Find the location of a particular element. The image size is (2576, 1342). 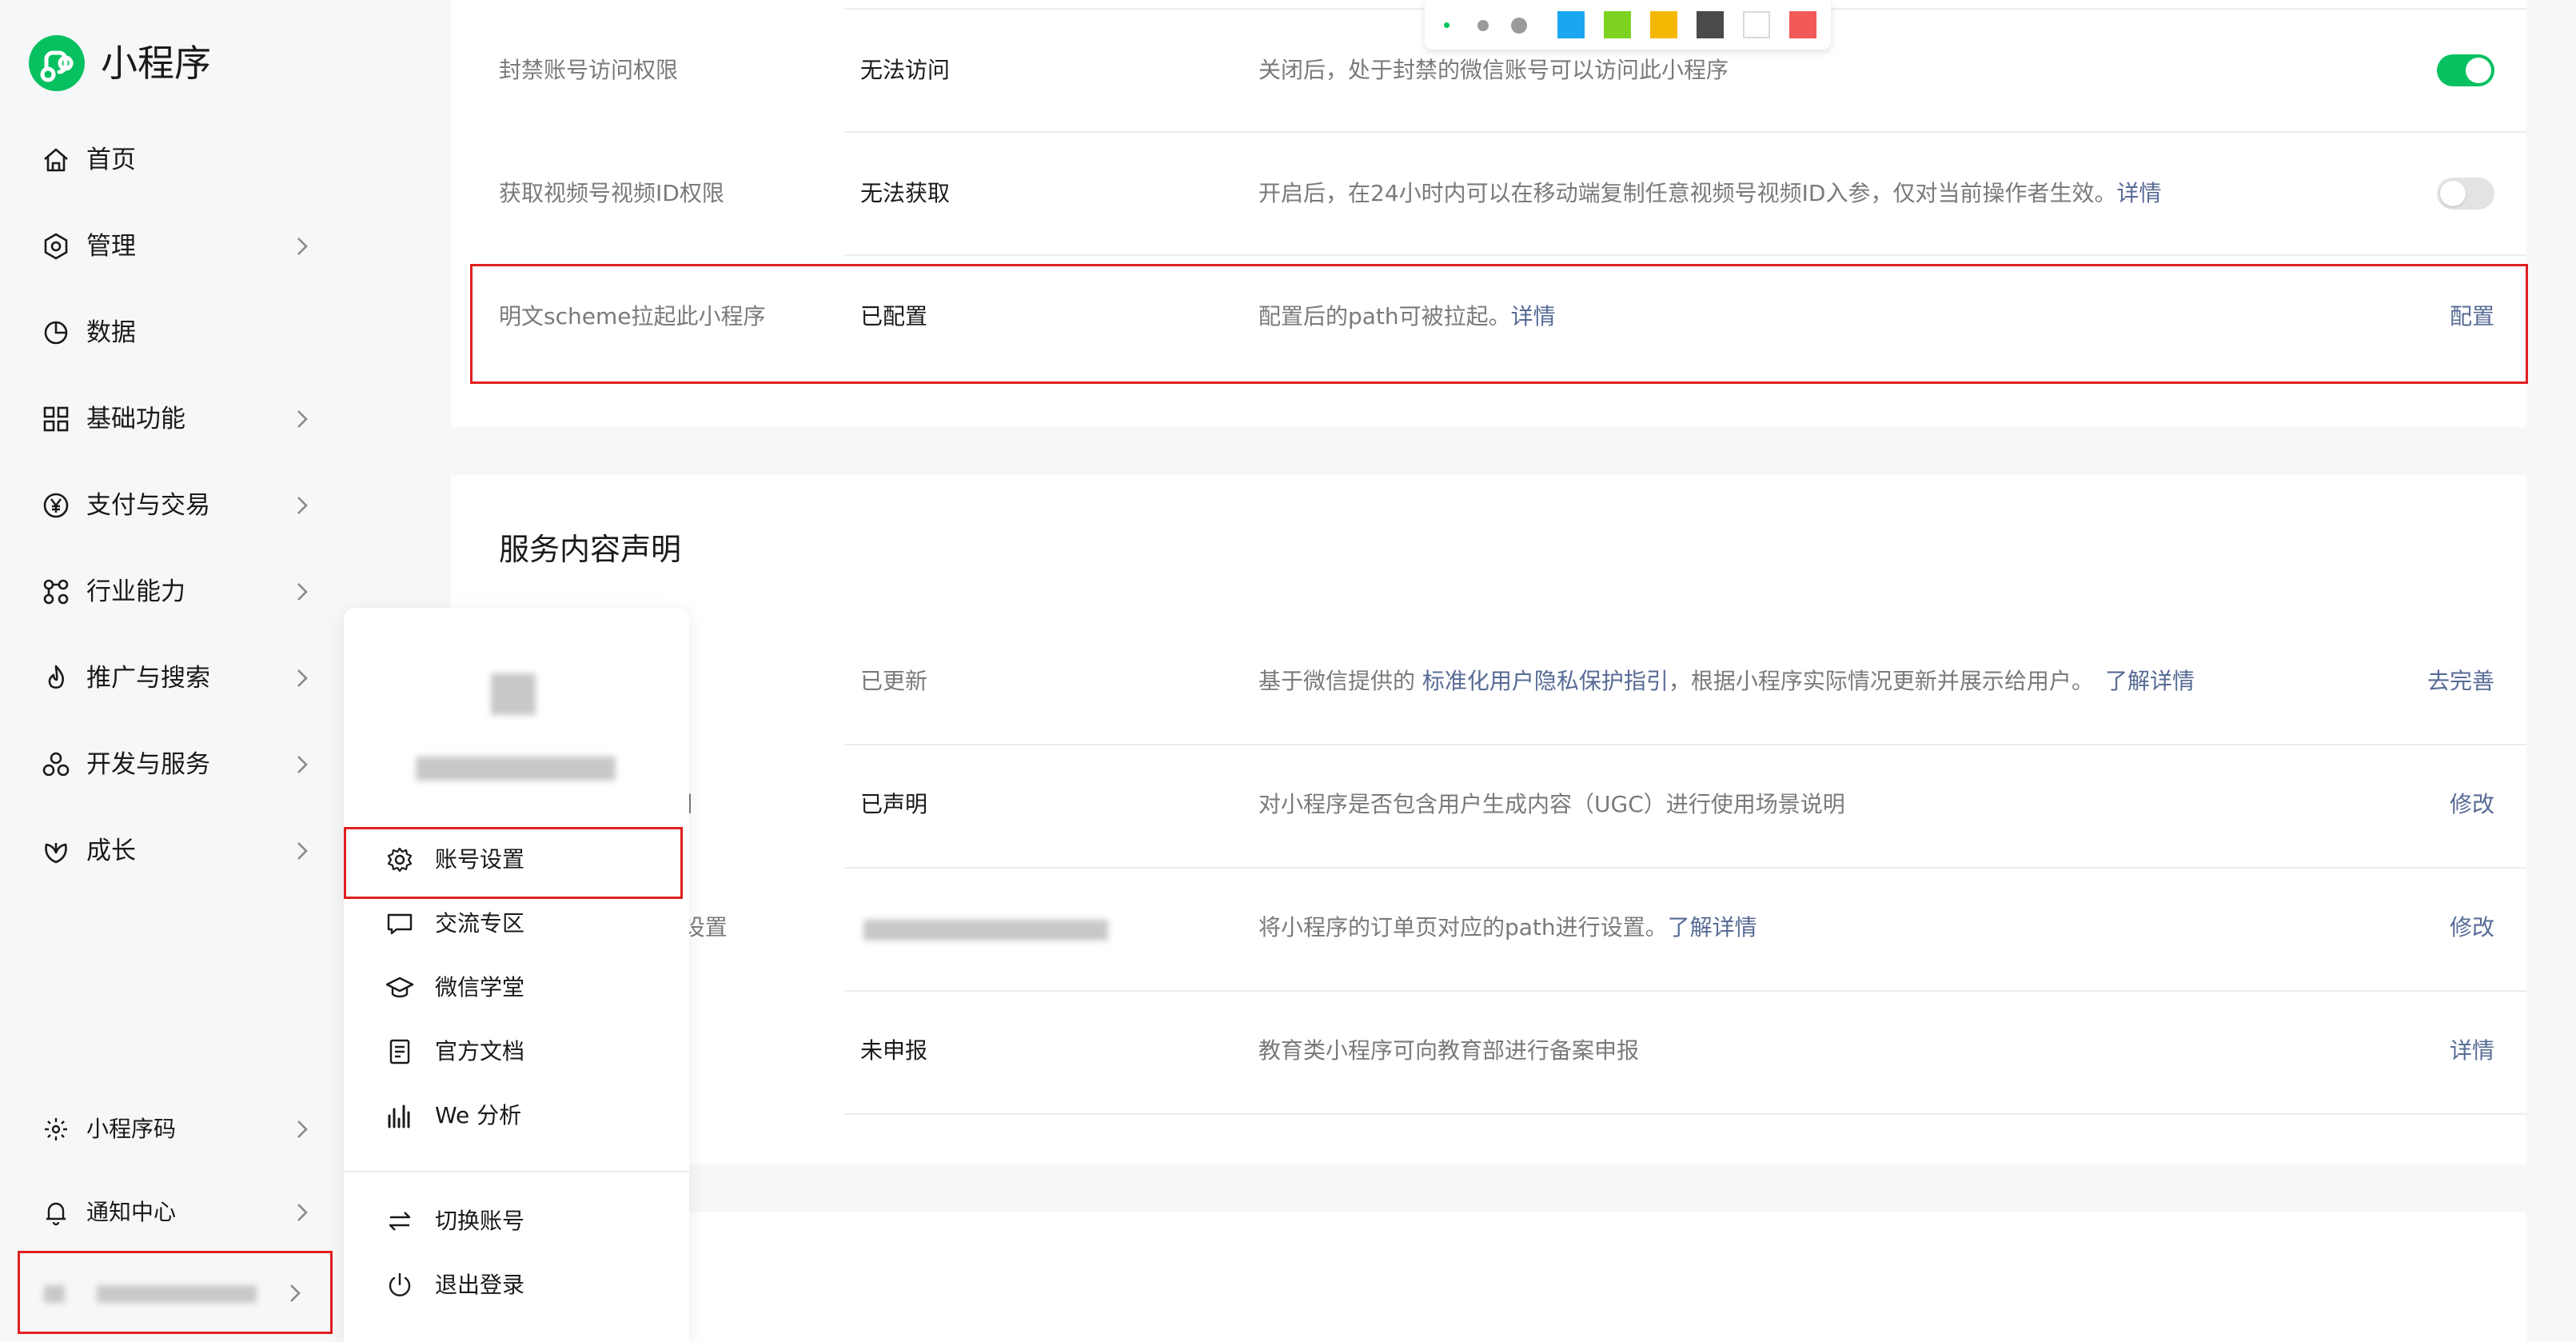

sidebar-item-develop: 开发与服务 is located at coordinates (176, 765).